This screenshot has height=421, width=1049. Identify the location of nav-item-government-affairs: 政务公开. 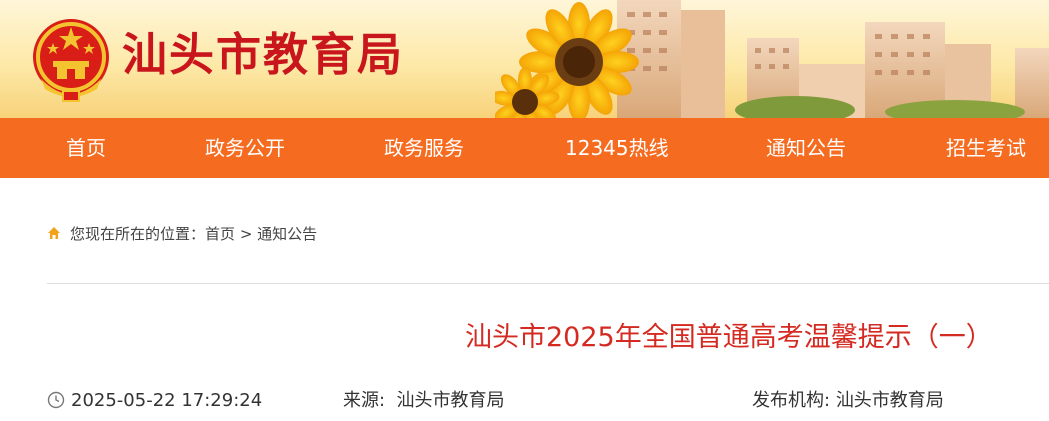
(245, 148).